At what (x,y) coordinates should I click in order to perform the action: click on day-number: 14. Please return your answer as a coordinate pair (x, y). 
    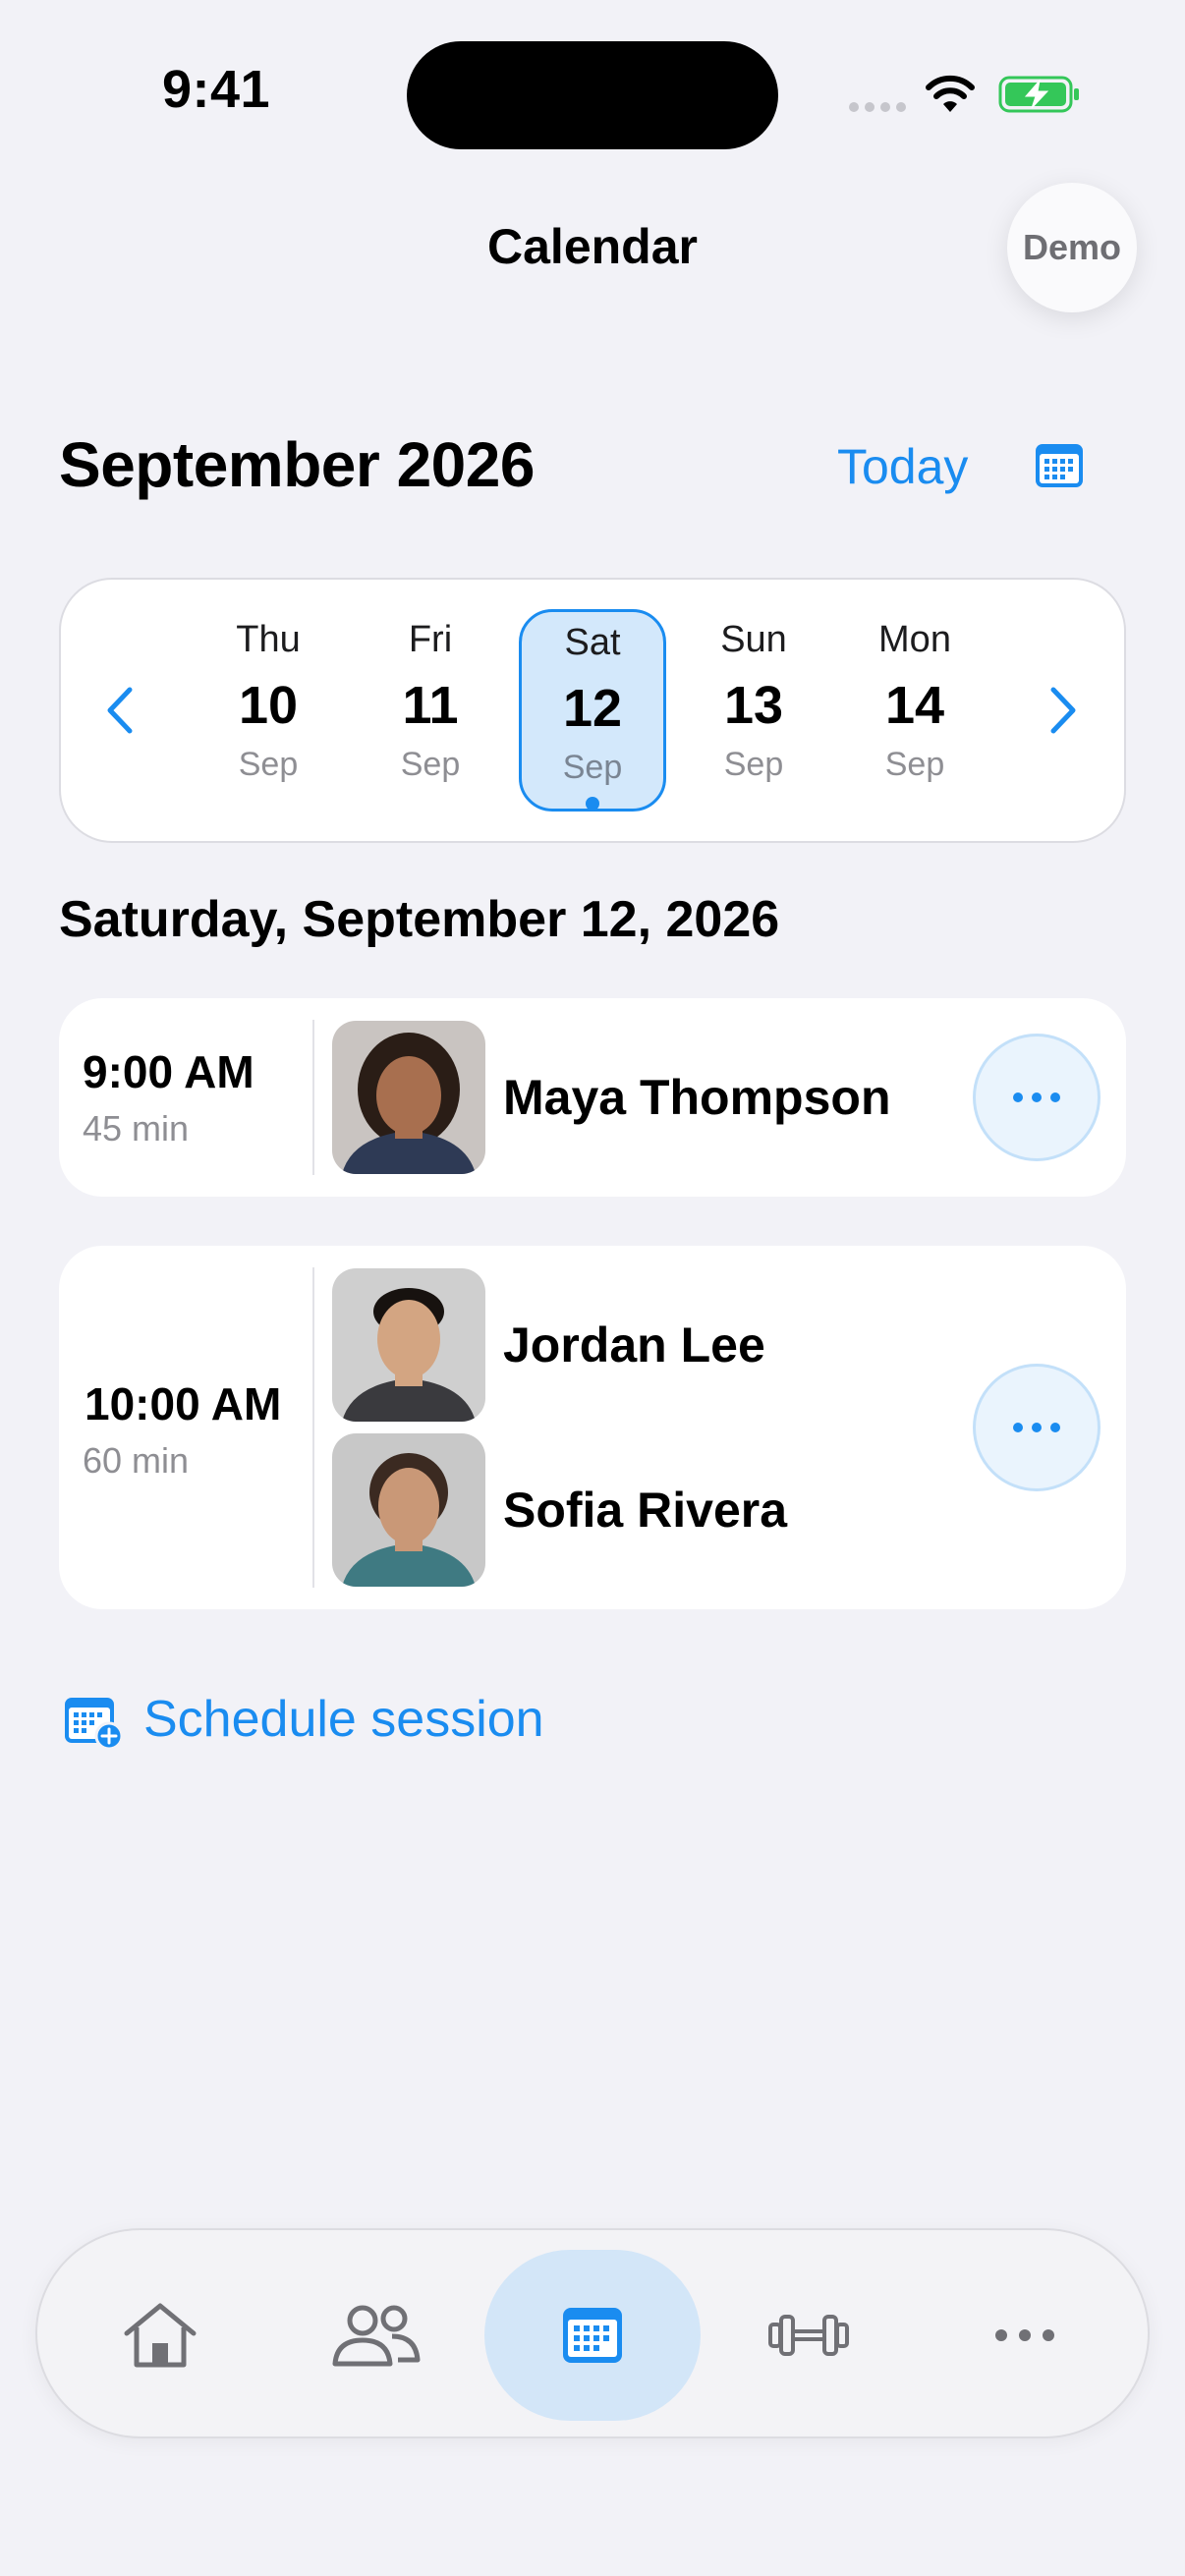
    Looking at the image, I should click on (914, 705).